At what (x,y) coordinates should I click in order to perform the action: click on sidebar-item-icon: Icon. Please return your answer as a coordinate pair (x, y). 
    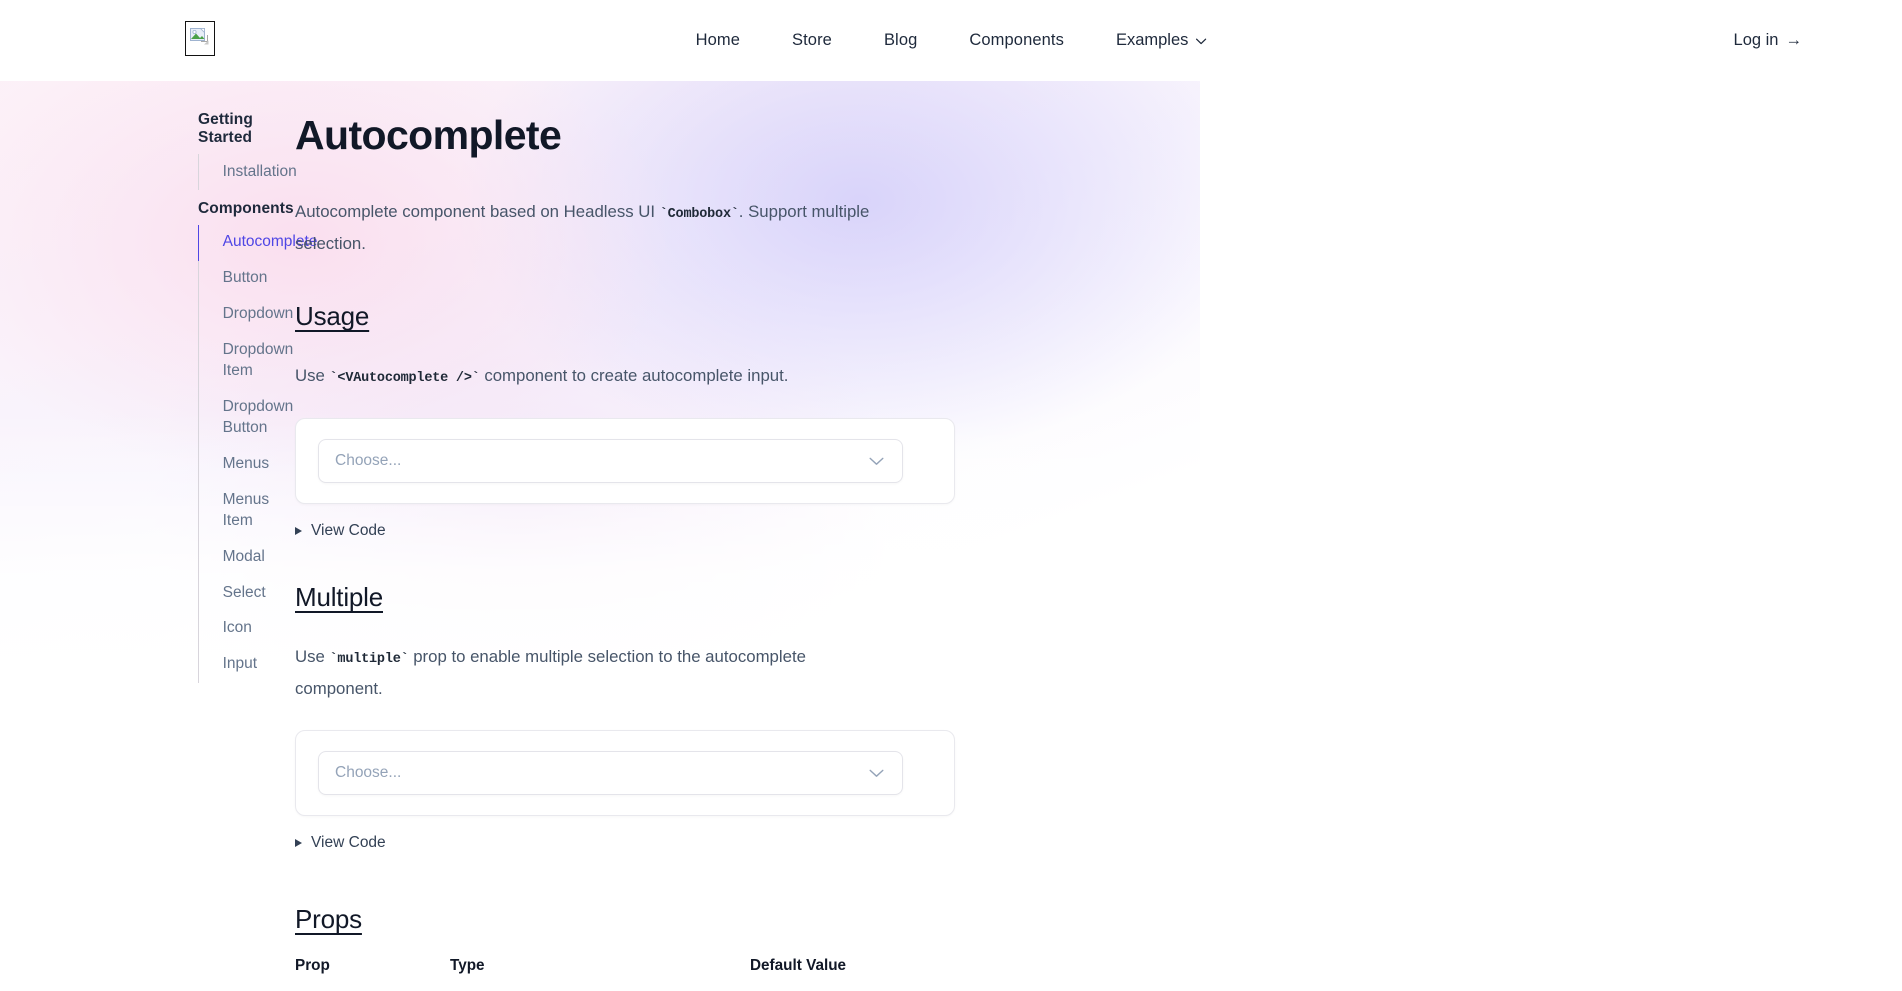
    Looking at the image, I should click on (246, 629).